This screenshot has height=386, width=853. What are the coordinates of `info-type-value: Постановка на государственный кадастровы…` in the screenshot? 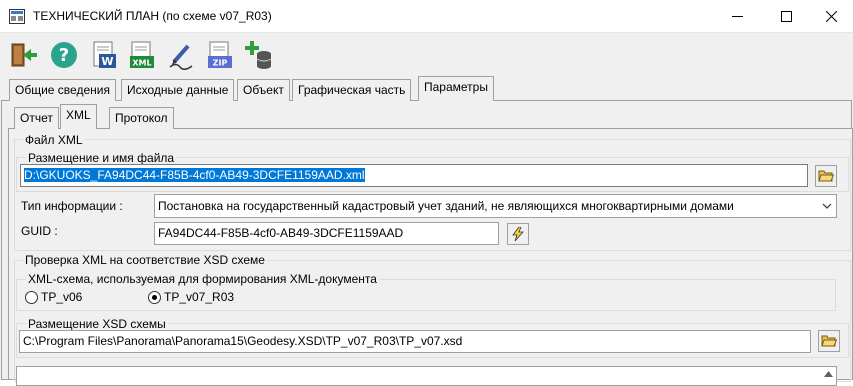 It's located at (446, 206).